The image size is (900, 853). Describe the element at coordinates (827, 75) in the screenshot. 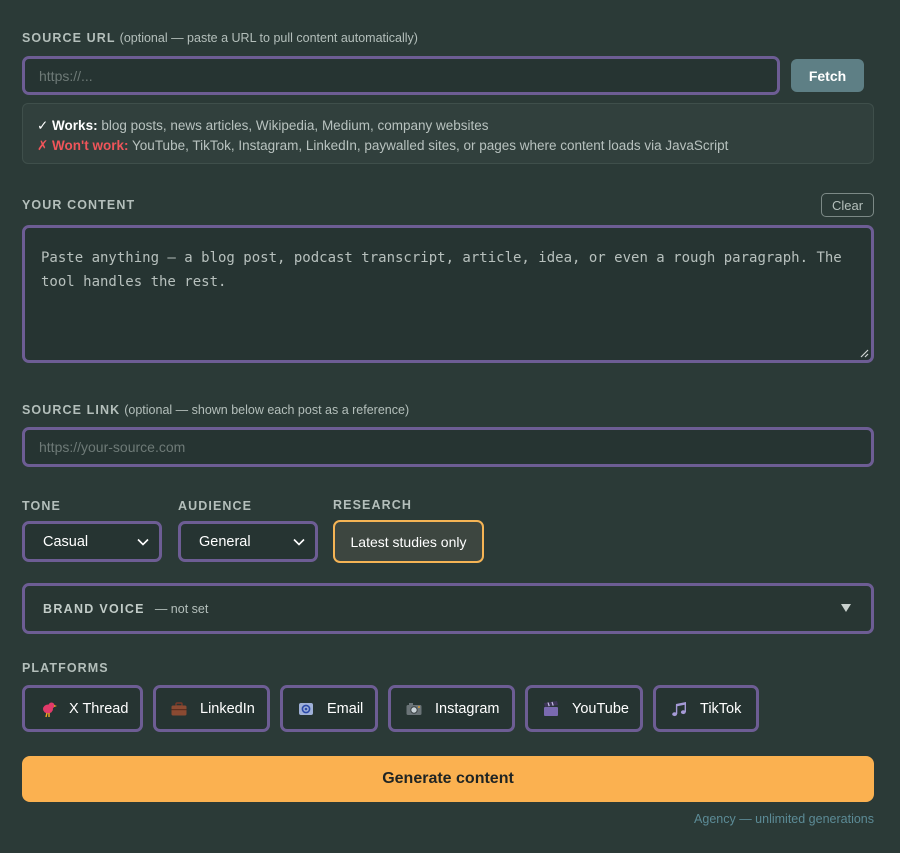

I see `fetch-button: Fetch` at that location.